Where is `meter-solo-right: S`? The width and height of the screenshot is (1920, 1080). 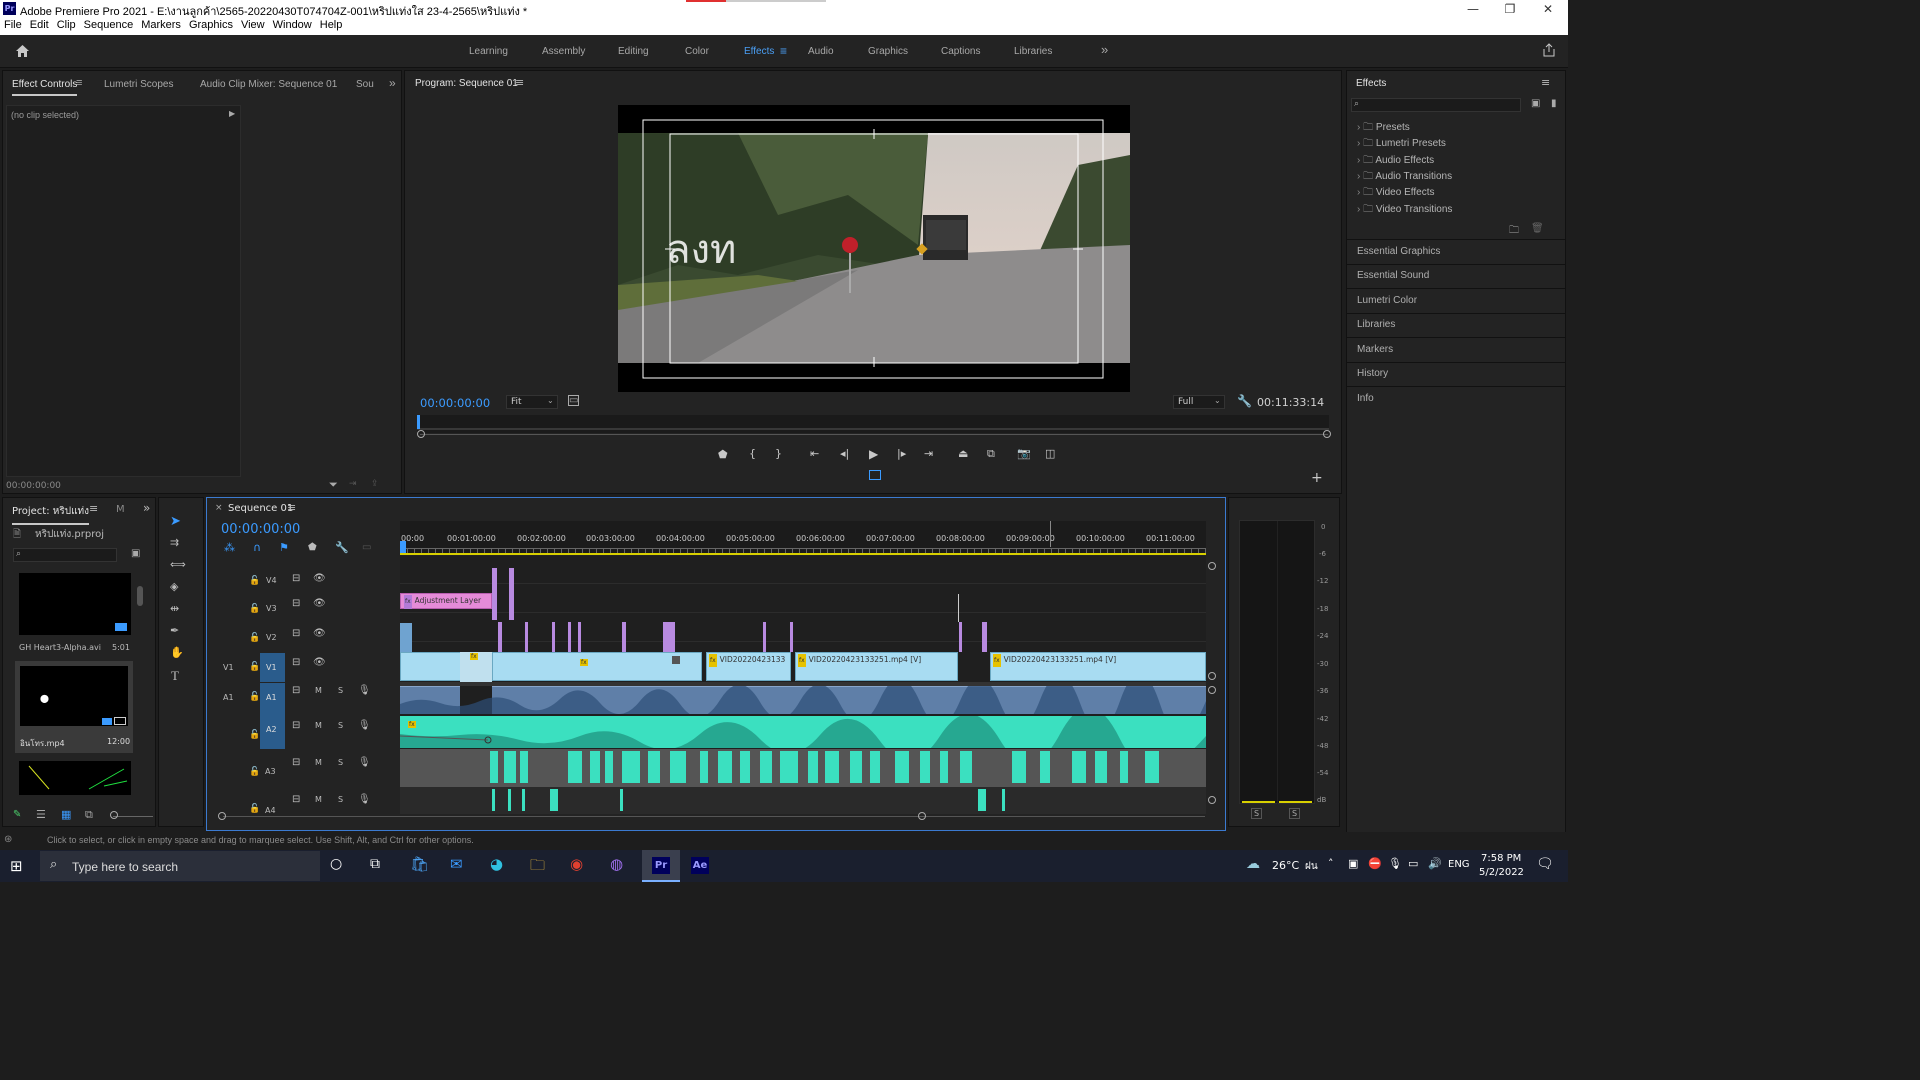
meter-solo-right: S is located at coordinates (1295, 813).